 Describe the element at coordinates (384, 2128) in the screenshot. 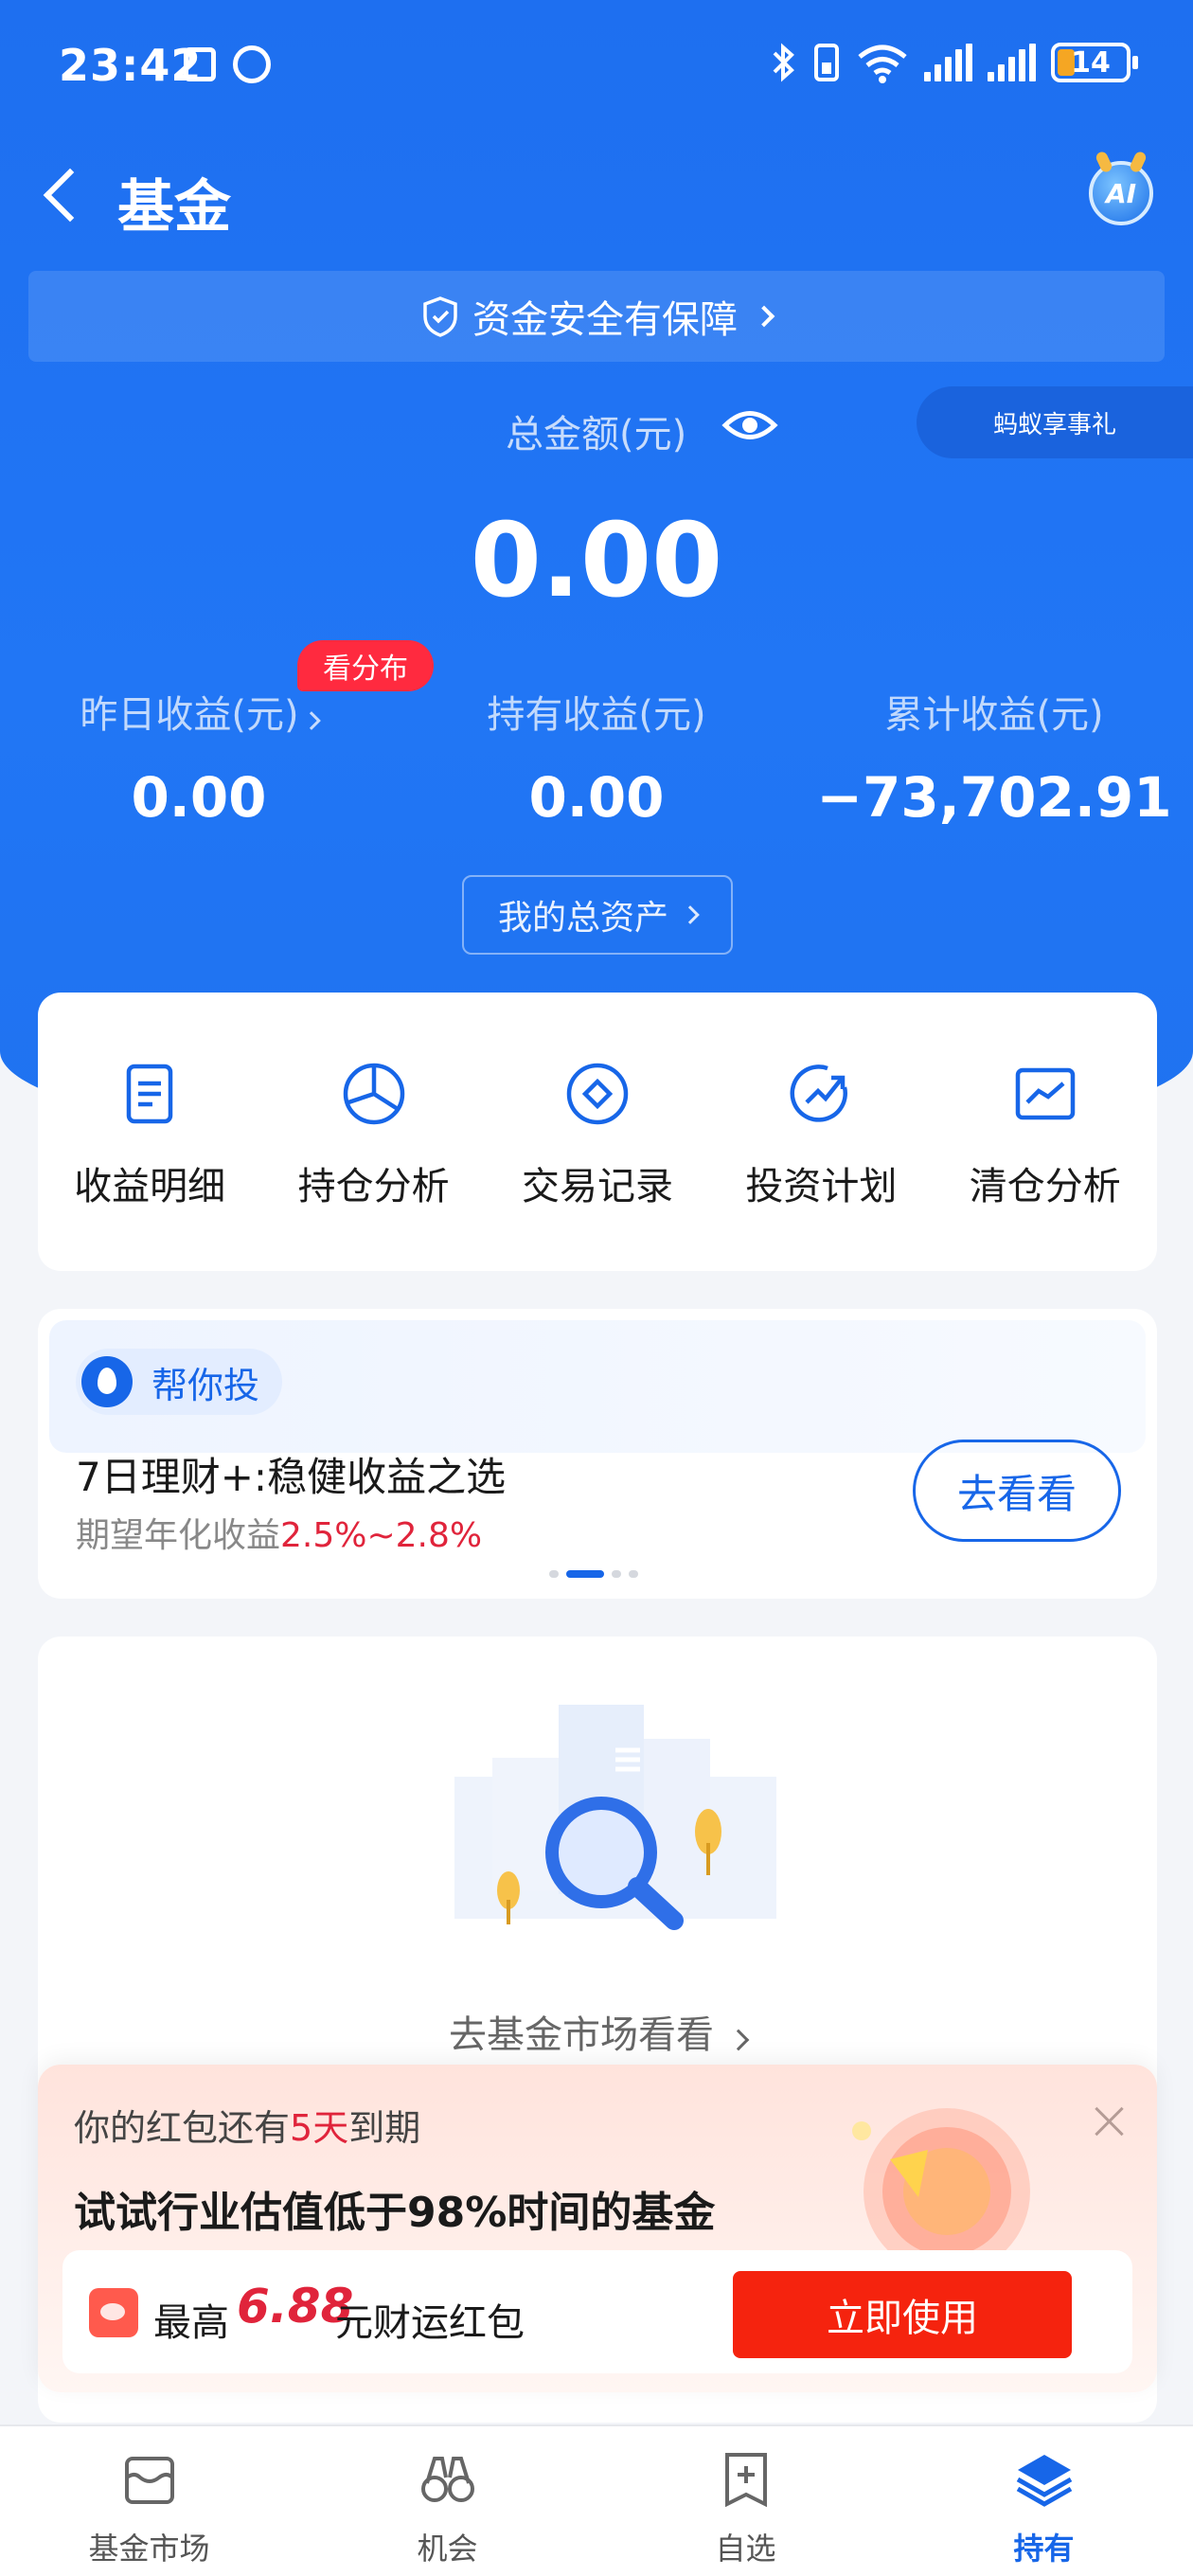

I see `promo-expiry-suffix: 到期` at that location.